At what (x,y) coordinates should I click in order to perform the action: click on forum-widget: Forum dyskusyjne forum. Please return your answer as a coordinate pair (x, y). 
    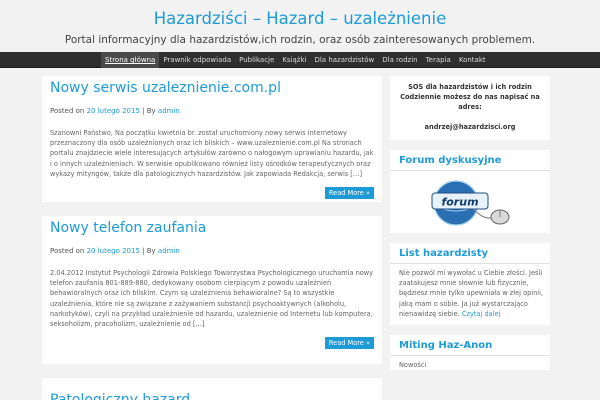
    Looking at the image, I should click on (470, 191).